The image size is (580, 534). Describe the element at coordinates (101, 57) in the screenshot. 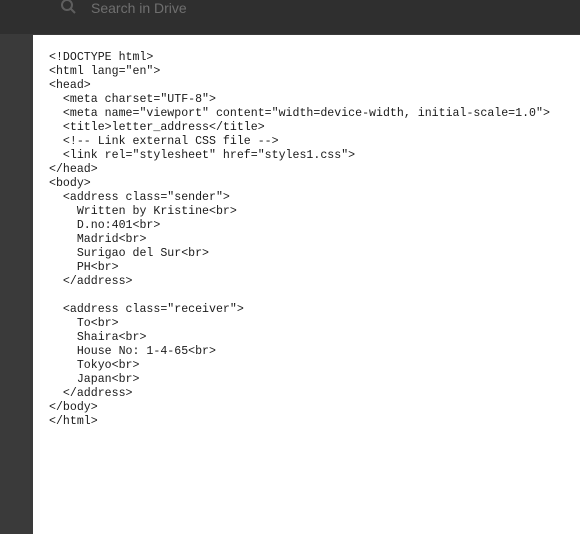

I see `code-line: <!DOCTYPE html>` at that location.